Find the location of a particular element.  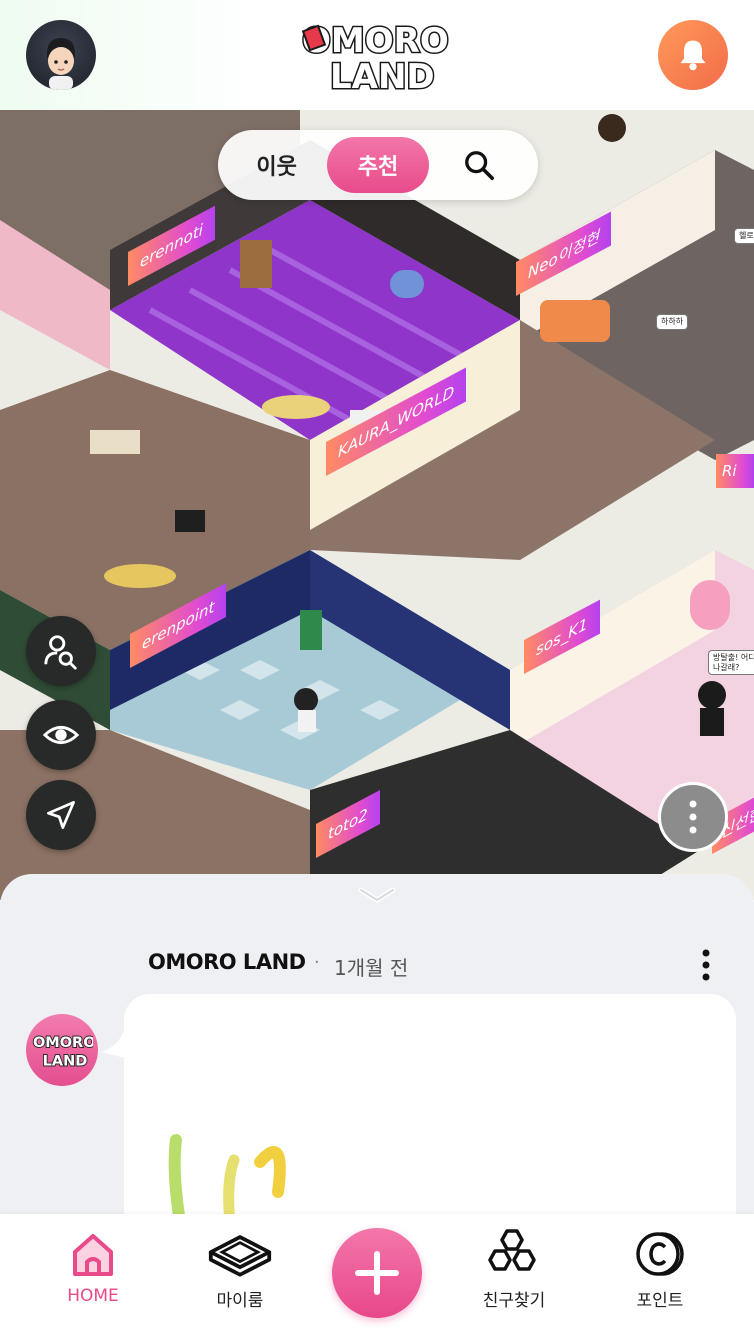

notification-button is located at coordinates (693, 55).